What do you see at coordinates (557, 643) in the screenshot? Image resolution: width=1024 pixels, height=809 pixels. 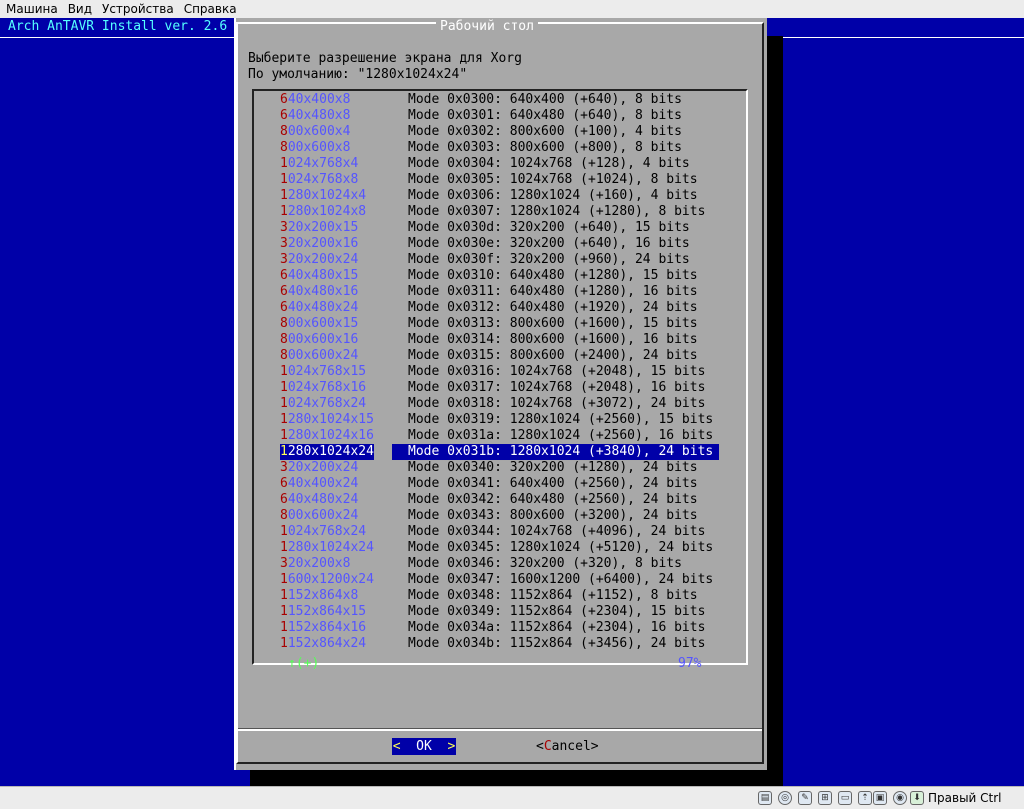 I see `mode-description: Mode 0x034b: 1152x864 (+3456), 24 bits` at bounding box center [557, 643].